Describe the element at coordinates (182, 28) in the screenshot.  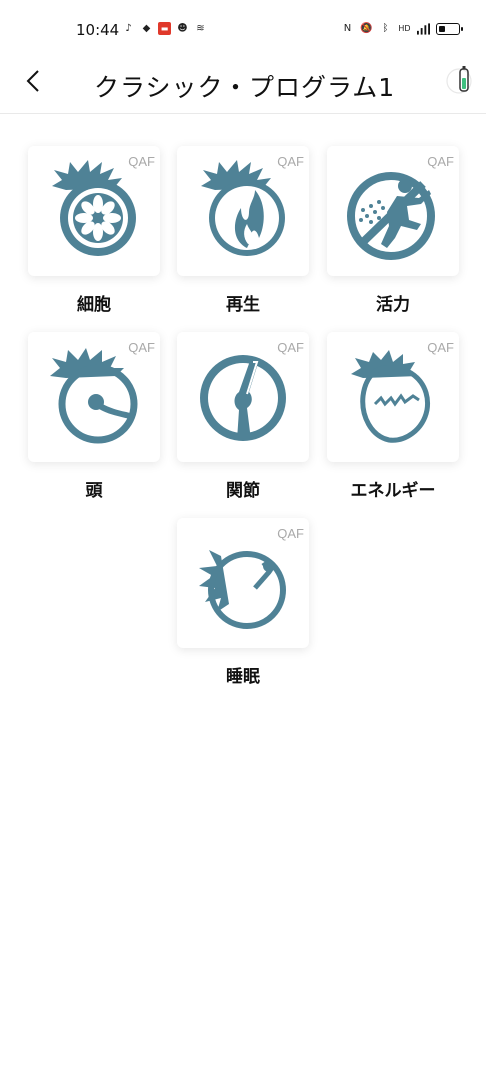
I see `robot-icon: ☻` at that location.